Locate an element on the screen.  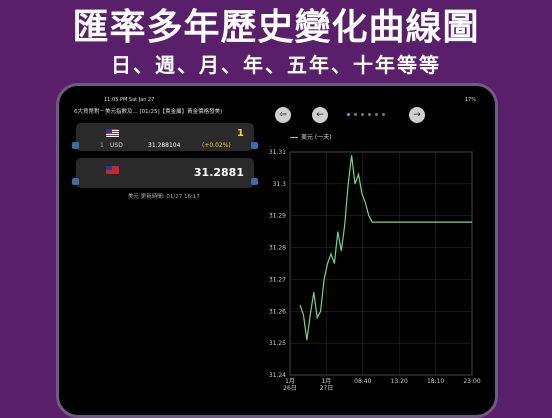
y-tick-label: 31.31 is located at coordinates (277, 152).